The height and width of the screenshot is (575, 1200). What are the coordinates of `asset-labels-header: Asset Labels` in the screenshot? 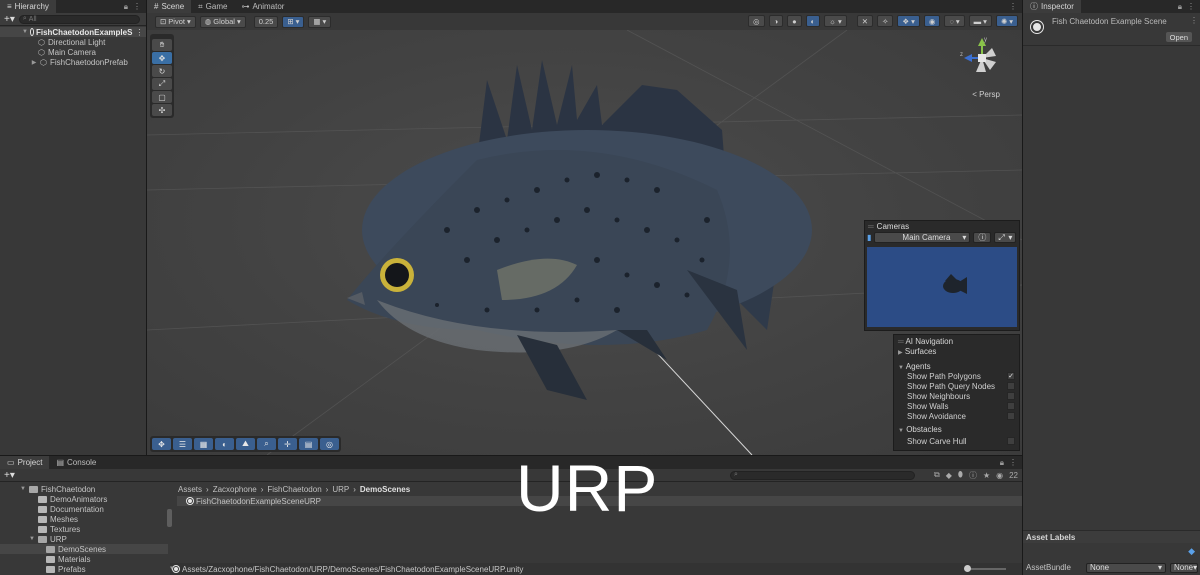 It's located at (1111, 536).